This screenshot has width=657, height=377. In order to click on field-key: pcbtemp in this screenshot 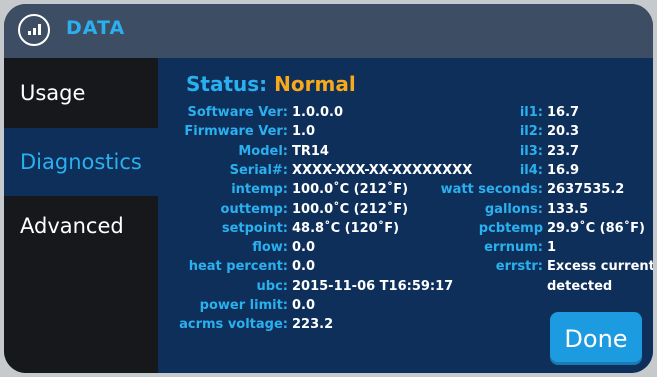, I will do `click(510, 228)`.